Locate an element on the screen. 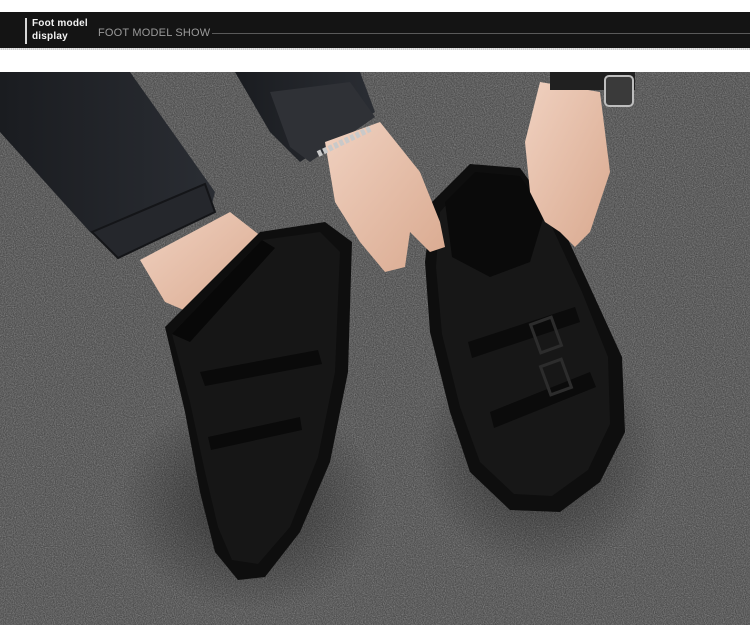 The height and width of the screenshot is (635, 750). header-accent-bar is located at coordinates (26, 31).